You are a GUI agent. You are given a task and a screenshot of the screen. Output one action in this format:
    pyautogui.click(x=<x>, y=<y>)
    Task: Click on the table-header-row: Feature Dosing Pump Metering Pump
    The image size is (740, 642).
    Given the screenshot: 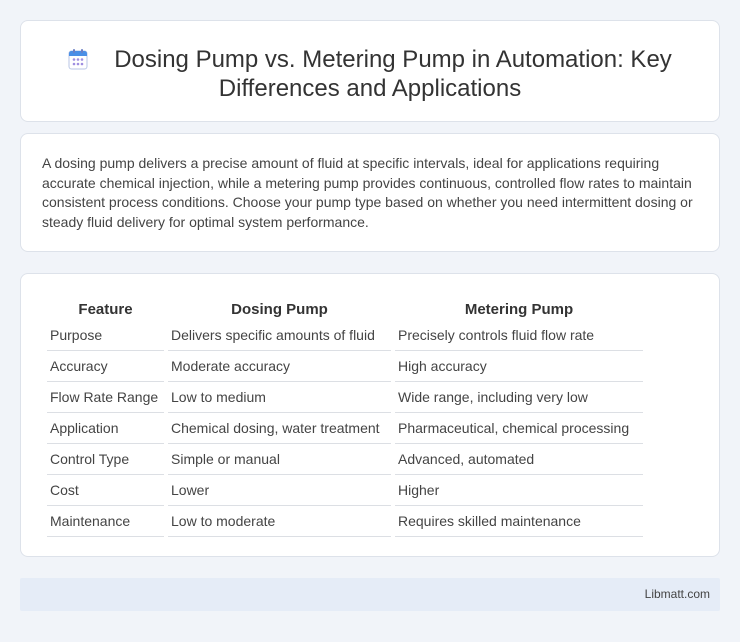 What is the action you would take?
    pyautogui.click(x=345, y=307)
    